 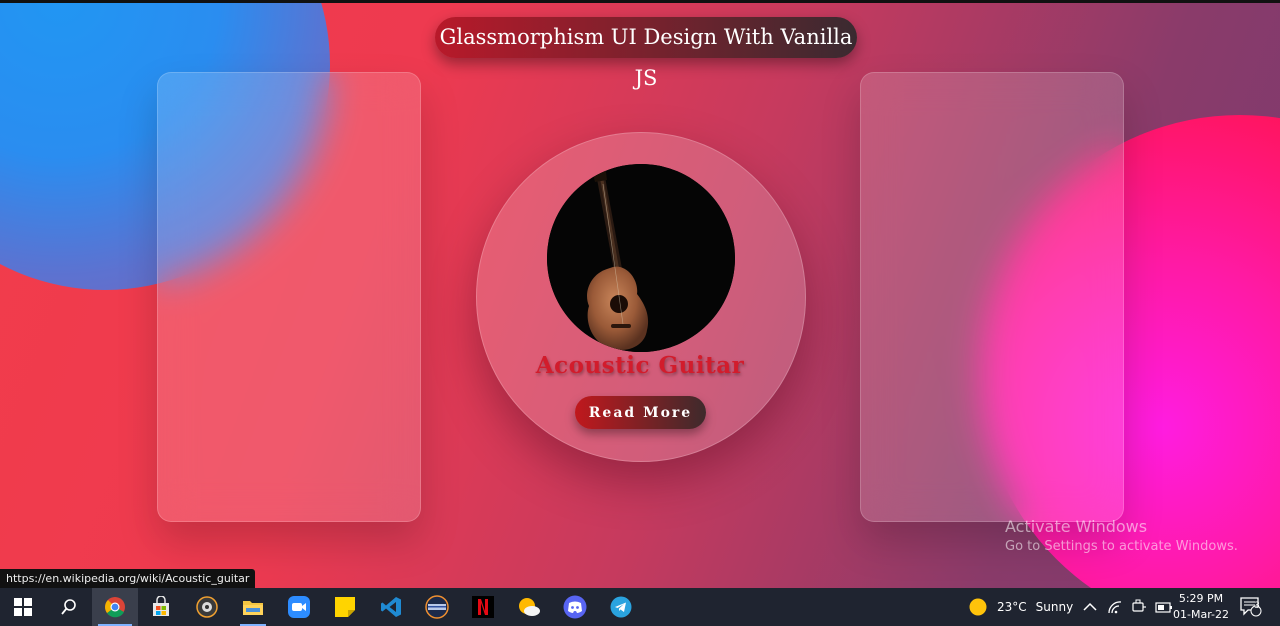 What do you see at coordinates (640, 412) in the screenshot?
I see `read-more-button: Read More` at bounding box center [640, 412].